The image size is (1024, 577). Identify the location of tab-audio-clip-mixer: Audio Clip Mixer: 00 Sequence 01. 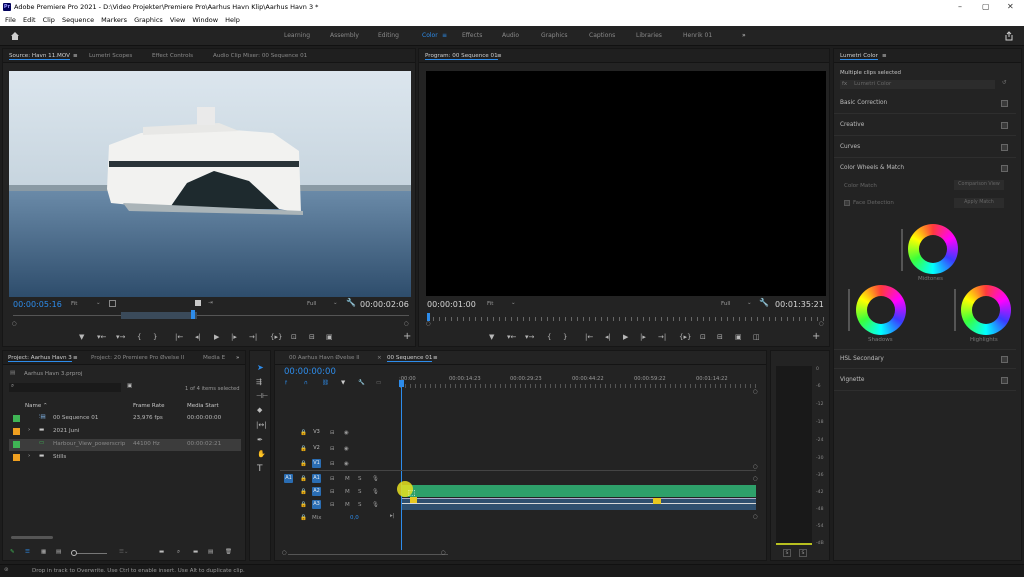
(260, 56).